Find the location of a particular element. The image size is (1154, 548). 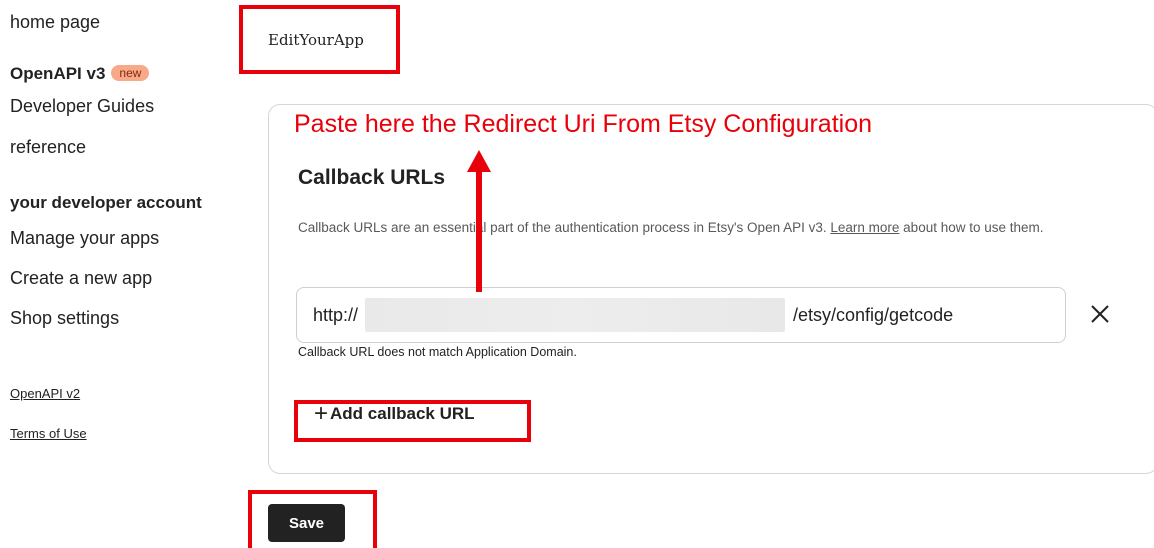

sidebar-item-openapi-v3: OpenAPI v3 new is located at coordinates (80, 74).